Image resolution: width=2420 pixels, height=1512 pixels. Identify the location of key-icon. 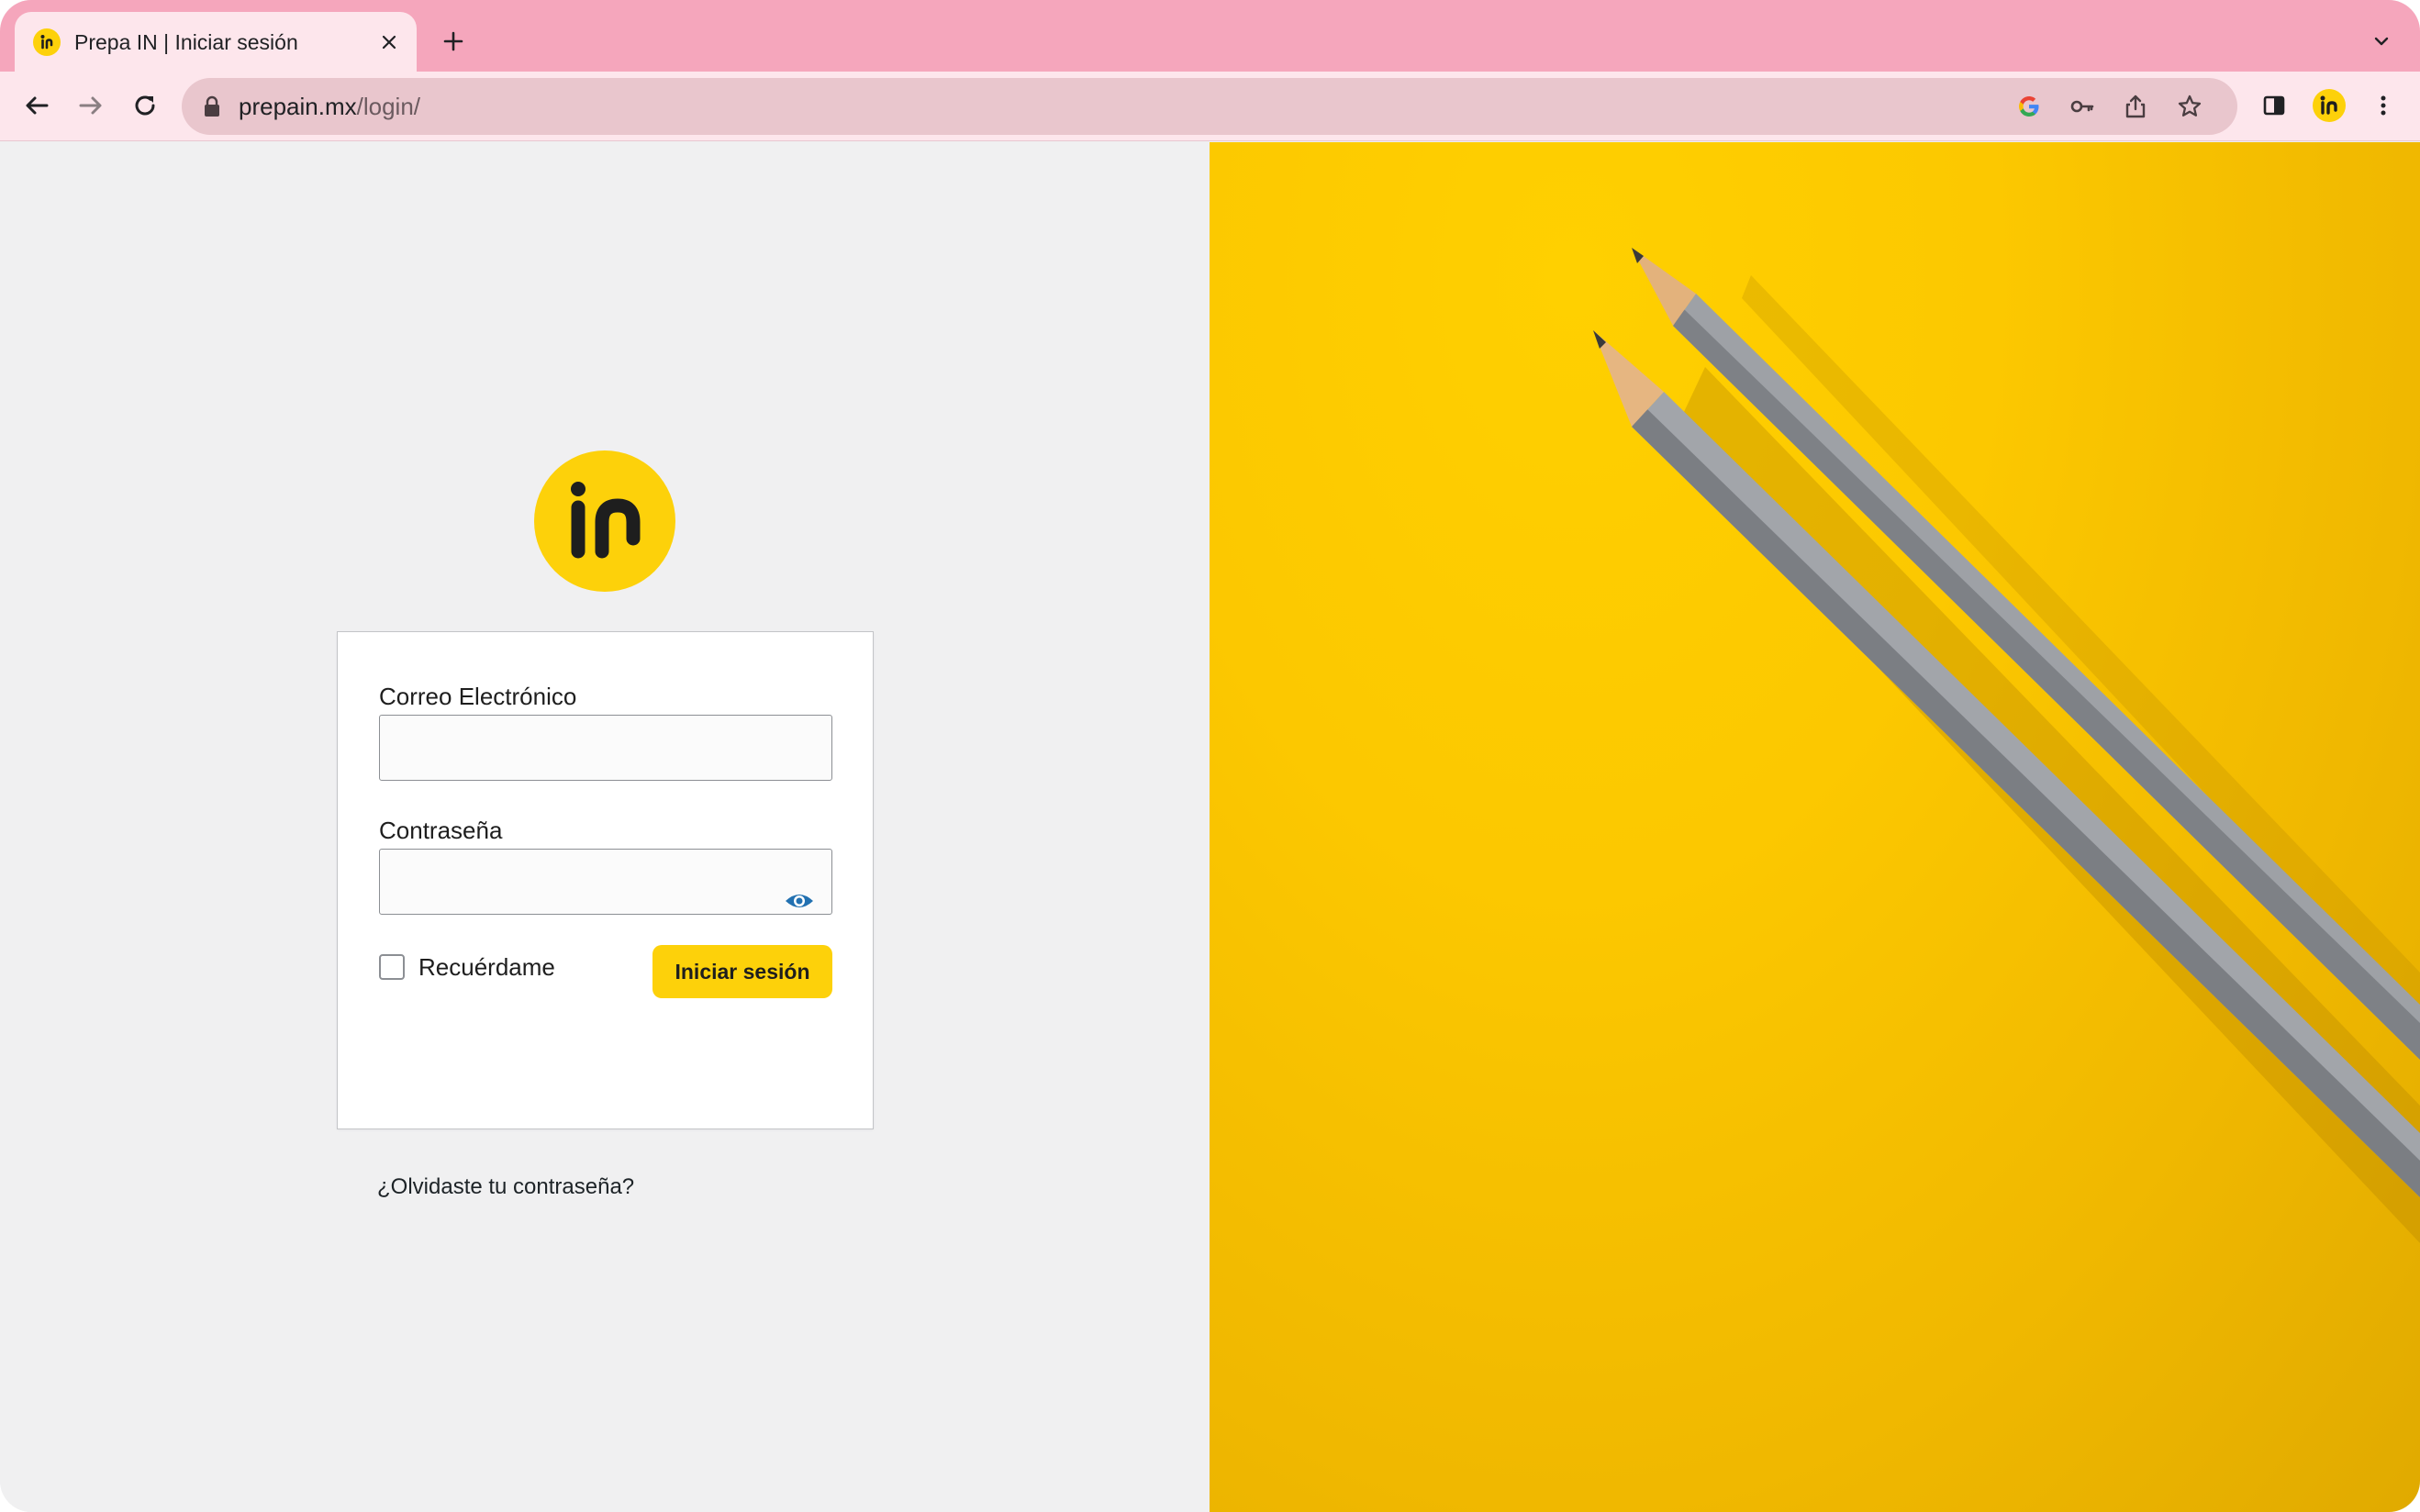
(2082, 107).